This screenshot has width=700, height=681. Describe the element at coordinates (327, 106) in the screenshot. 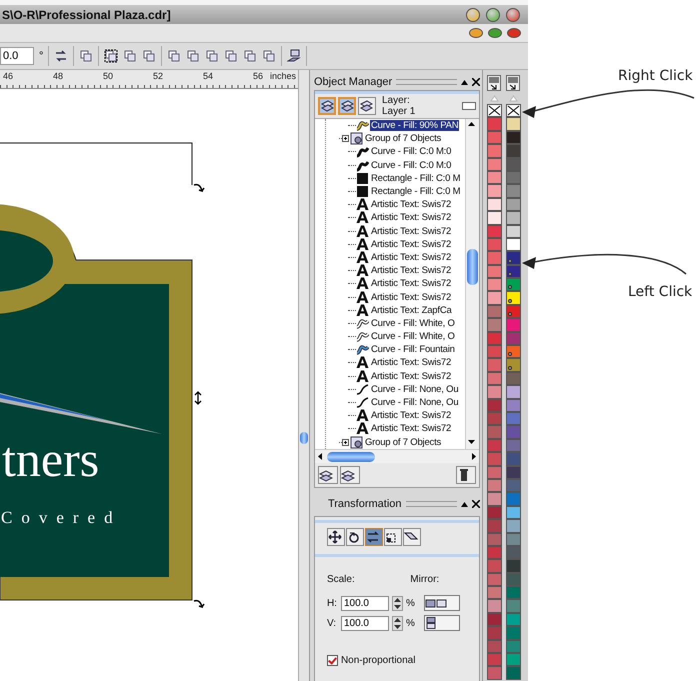

I see `layers-icon-button` at that location.